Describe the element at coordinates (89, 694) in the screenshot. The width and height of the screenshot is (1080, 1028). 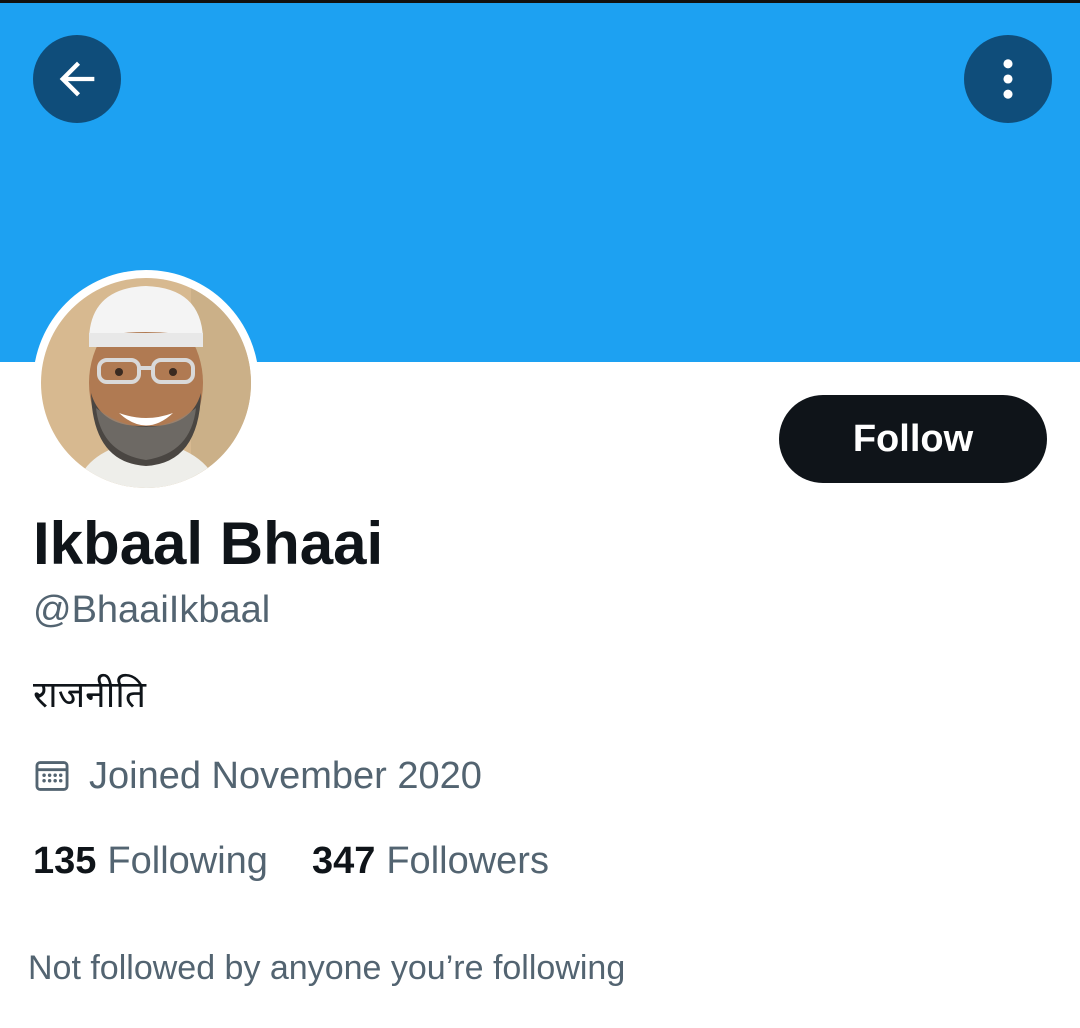
I see `bio: राजनीति` at that location.